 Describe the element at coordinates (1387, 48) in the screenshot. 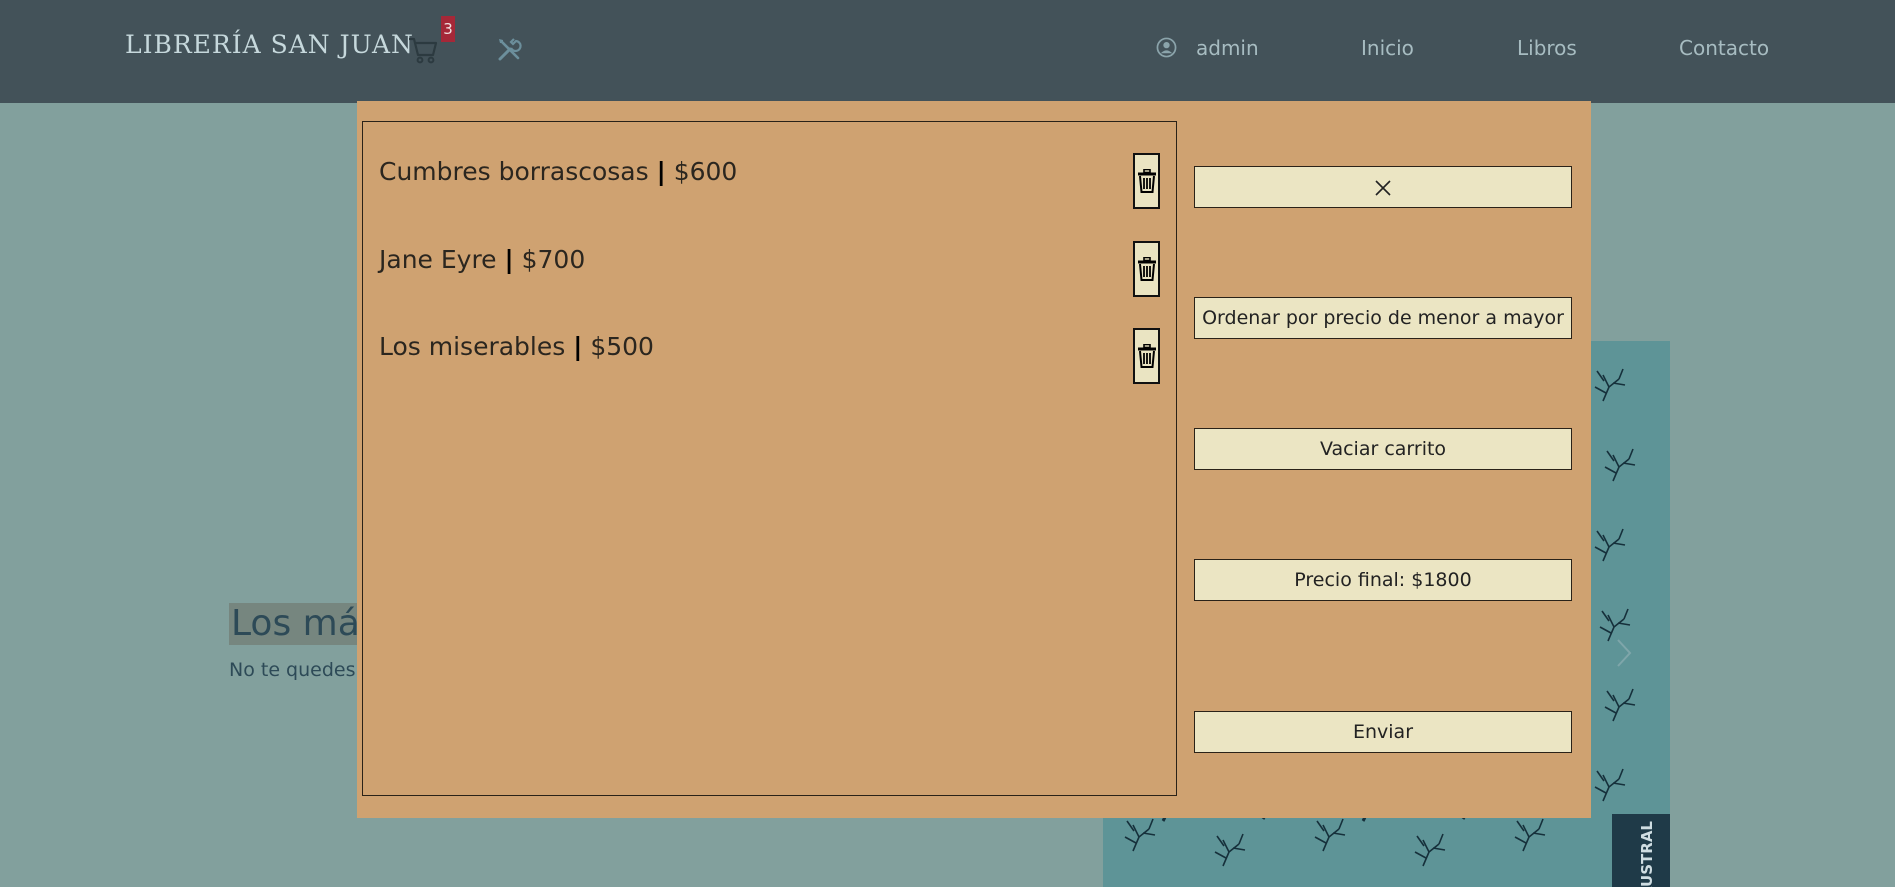

I see `nav-link-inicio: Inicio` at that location.